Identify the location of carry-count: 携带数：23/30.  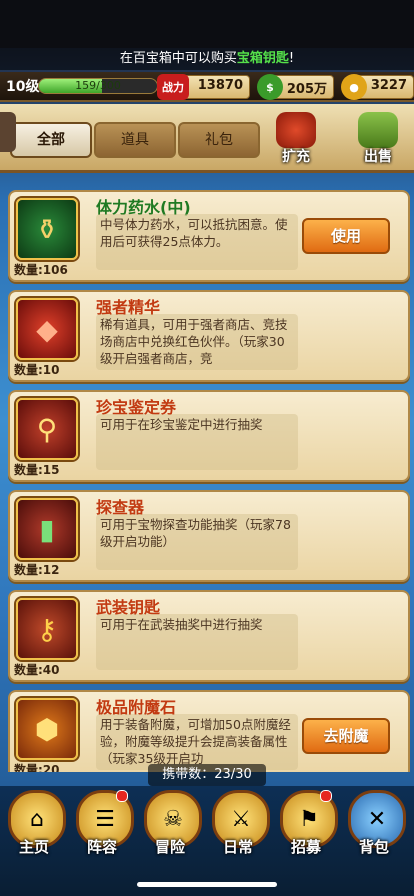
(207, 775).